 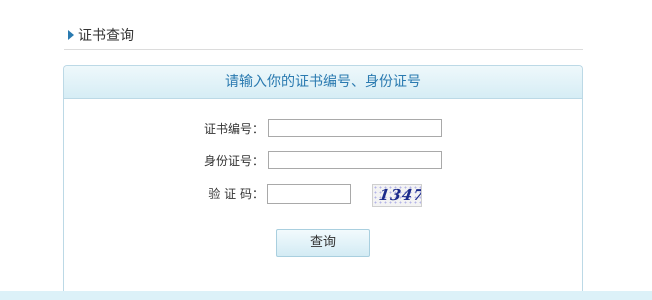 I want to click on captcha-row: 验 证 码：, so click(x=323, y=195).